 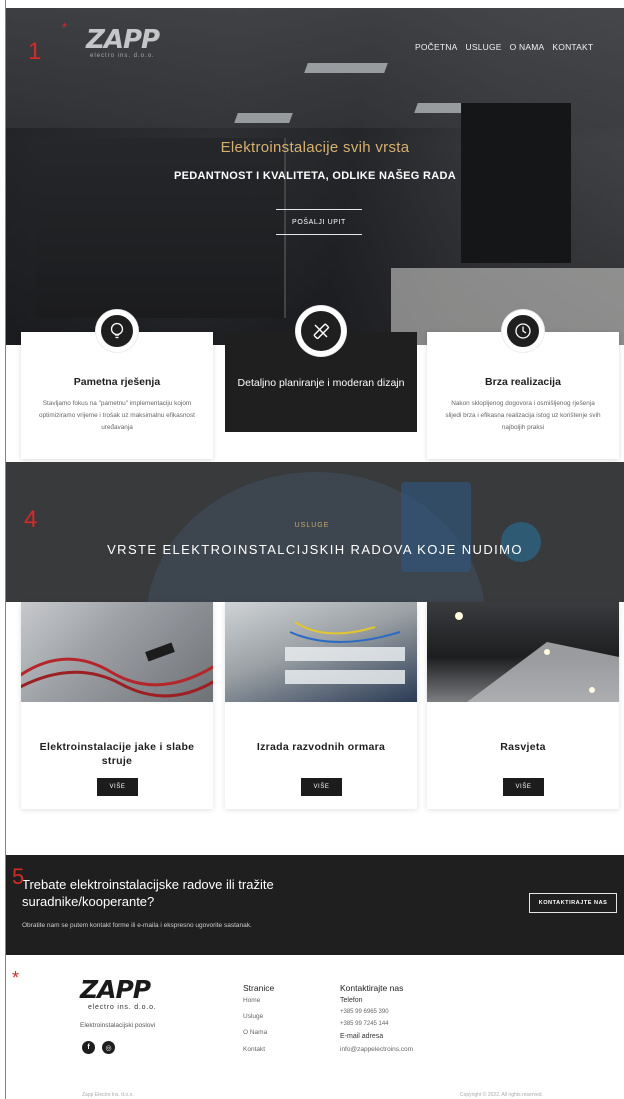 What do you see at coordinates (321, 331) in the screenshot?
I see `pencil-ruler-icon` at bounding box center [321, 331].